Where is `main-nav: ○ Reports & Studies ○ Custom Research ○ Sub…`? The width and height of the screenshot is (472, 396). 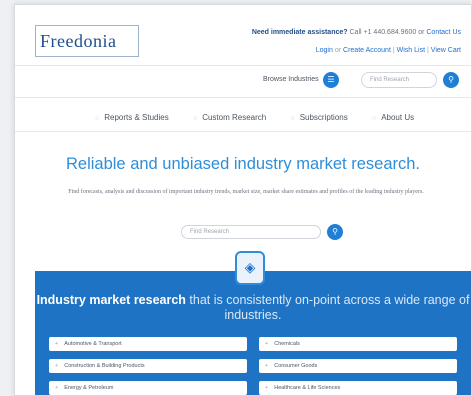 main-nav: ○ Reports & Studies ○ Custom Research ○ Sub… is located at coordinates (265, 117).